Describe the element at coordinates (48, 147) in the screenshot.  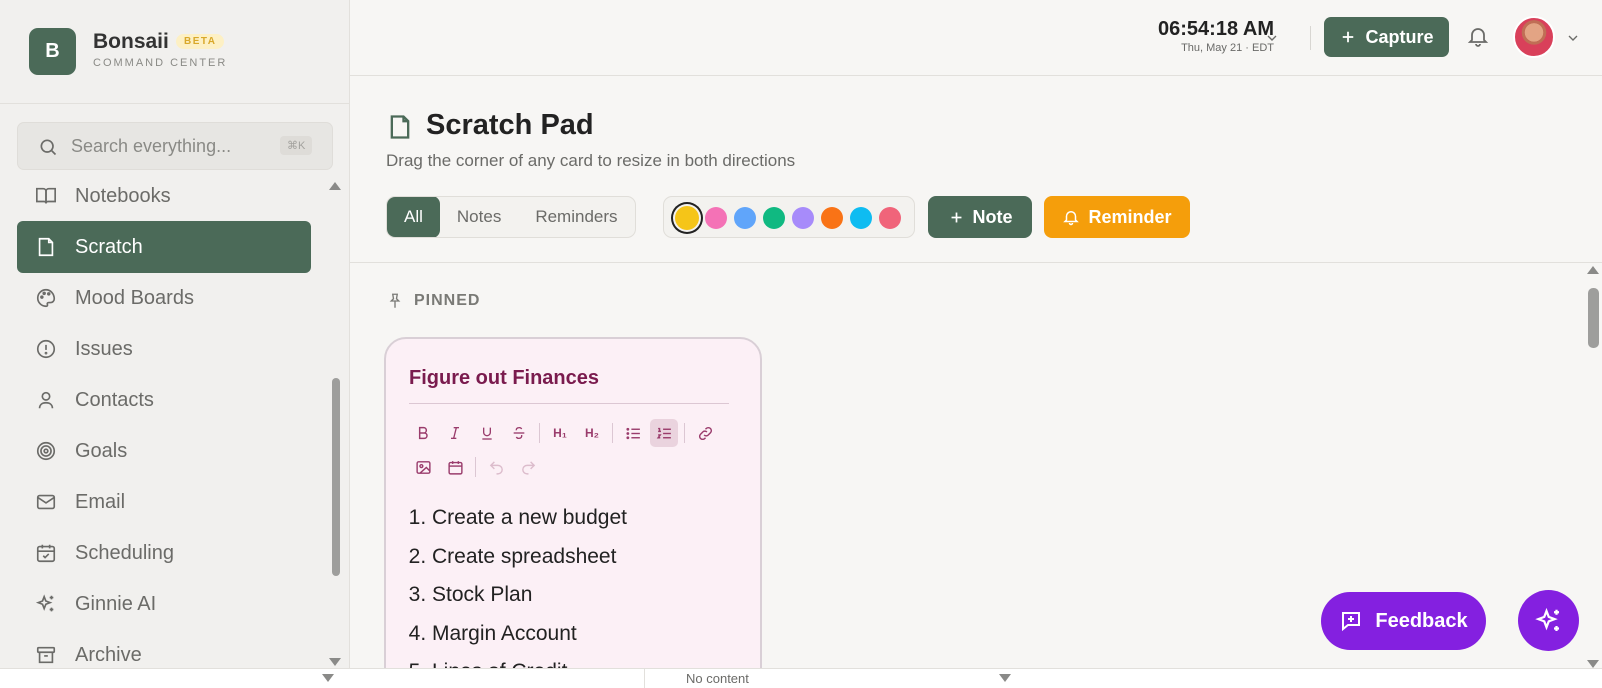
I see `search-icon` at that location.